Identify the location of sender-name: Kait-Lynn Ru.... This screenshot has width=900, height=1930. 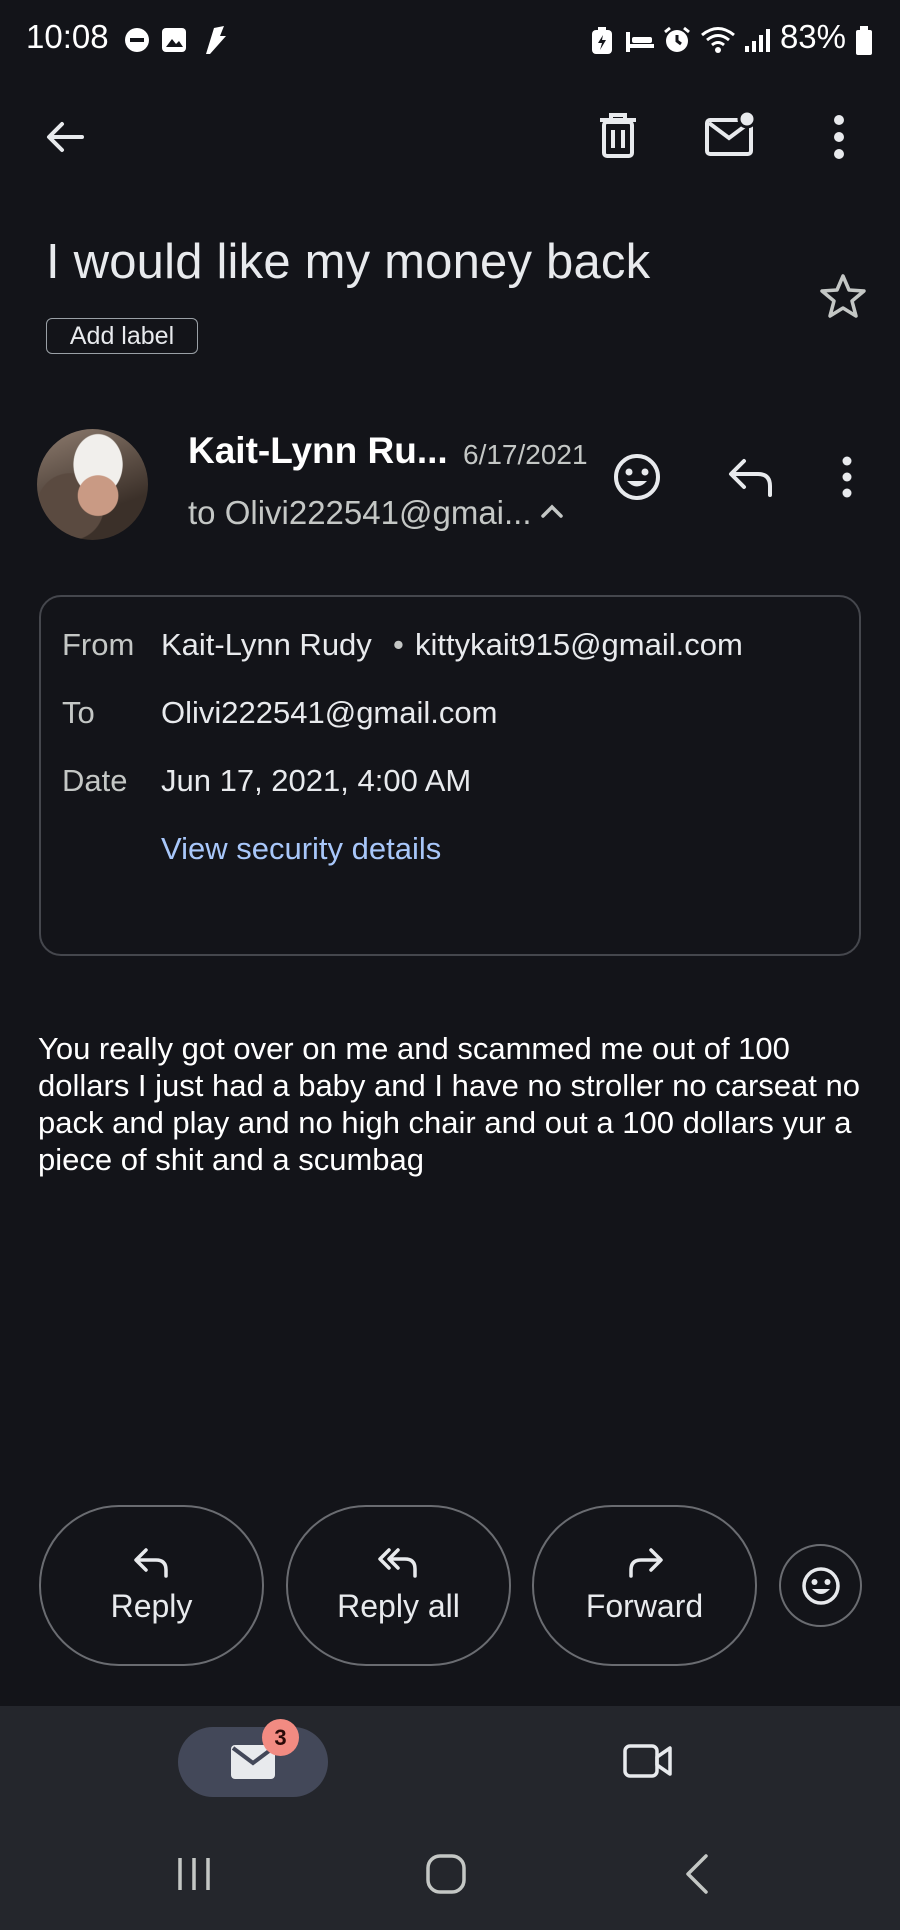
(318, 451).